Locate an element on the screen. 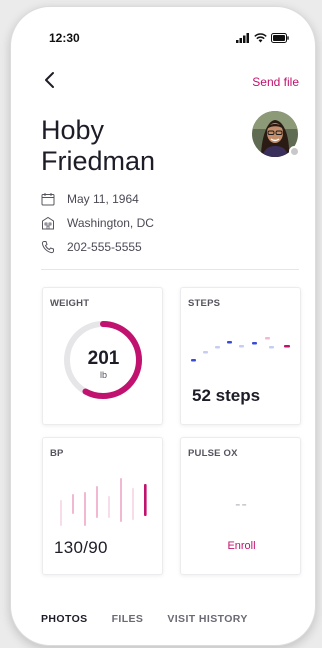  avatar is located at coordinates (276, 134).